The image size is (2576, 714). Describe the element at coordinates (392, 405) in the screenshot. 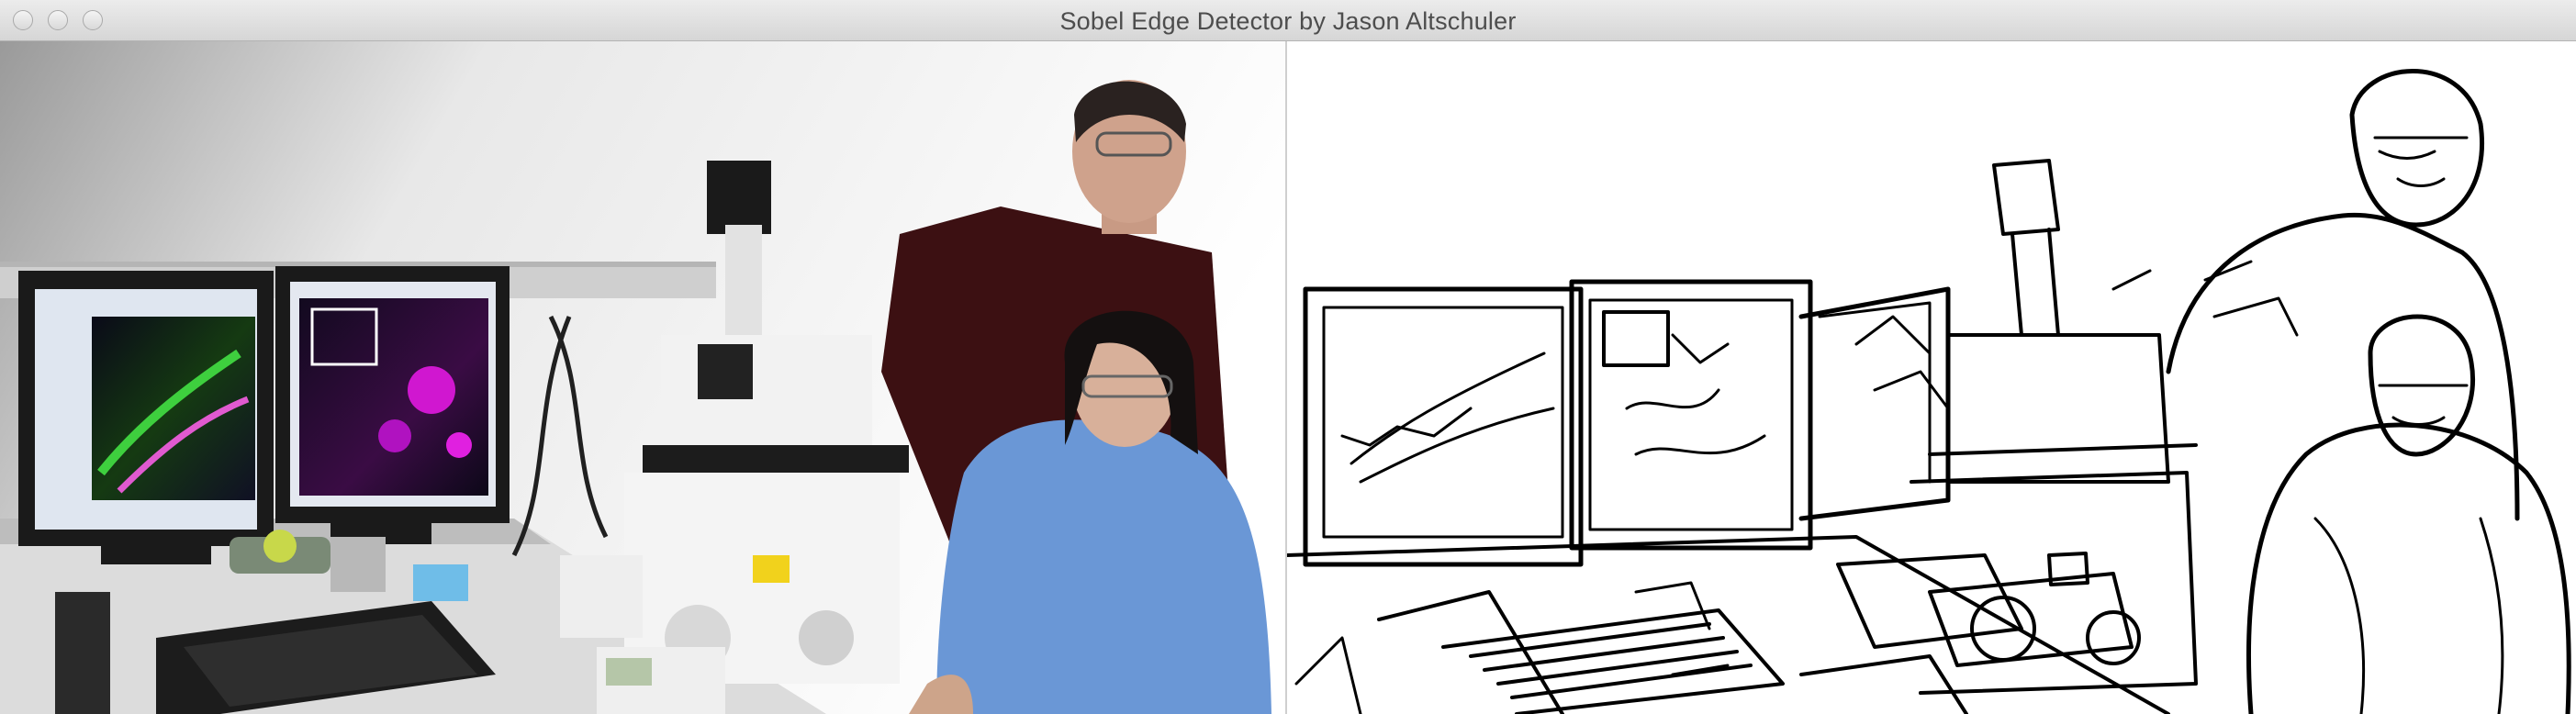

I see `monitor-right` at that location.